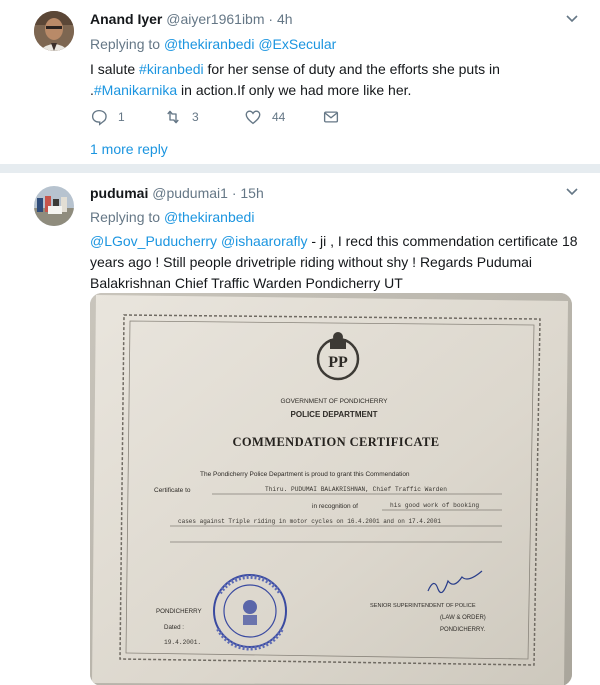  I want to click on display-name: pudumai, so click(119, 193).